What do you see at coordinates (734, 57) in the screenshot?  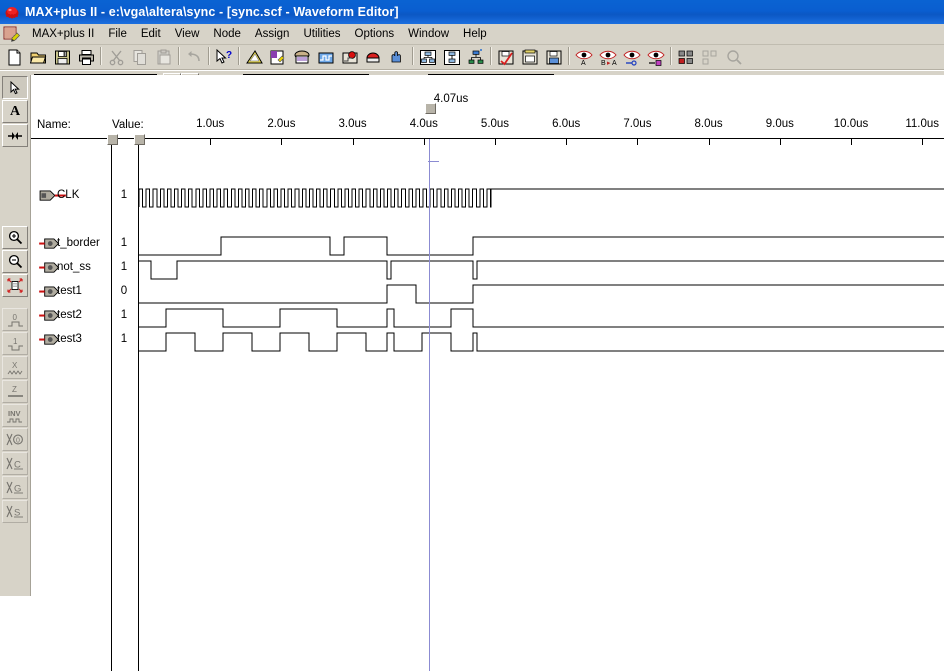 I see `magnifier-zoom-icon` at bounding box center [734, 57].